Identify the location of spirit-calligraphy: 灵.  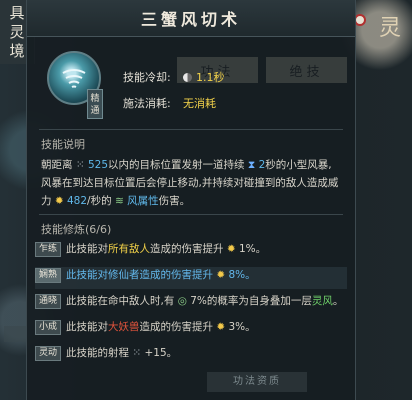
(389, 28).